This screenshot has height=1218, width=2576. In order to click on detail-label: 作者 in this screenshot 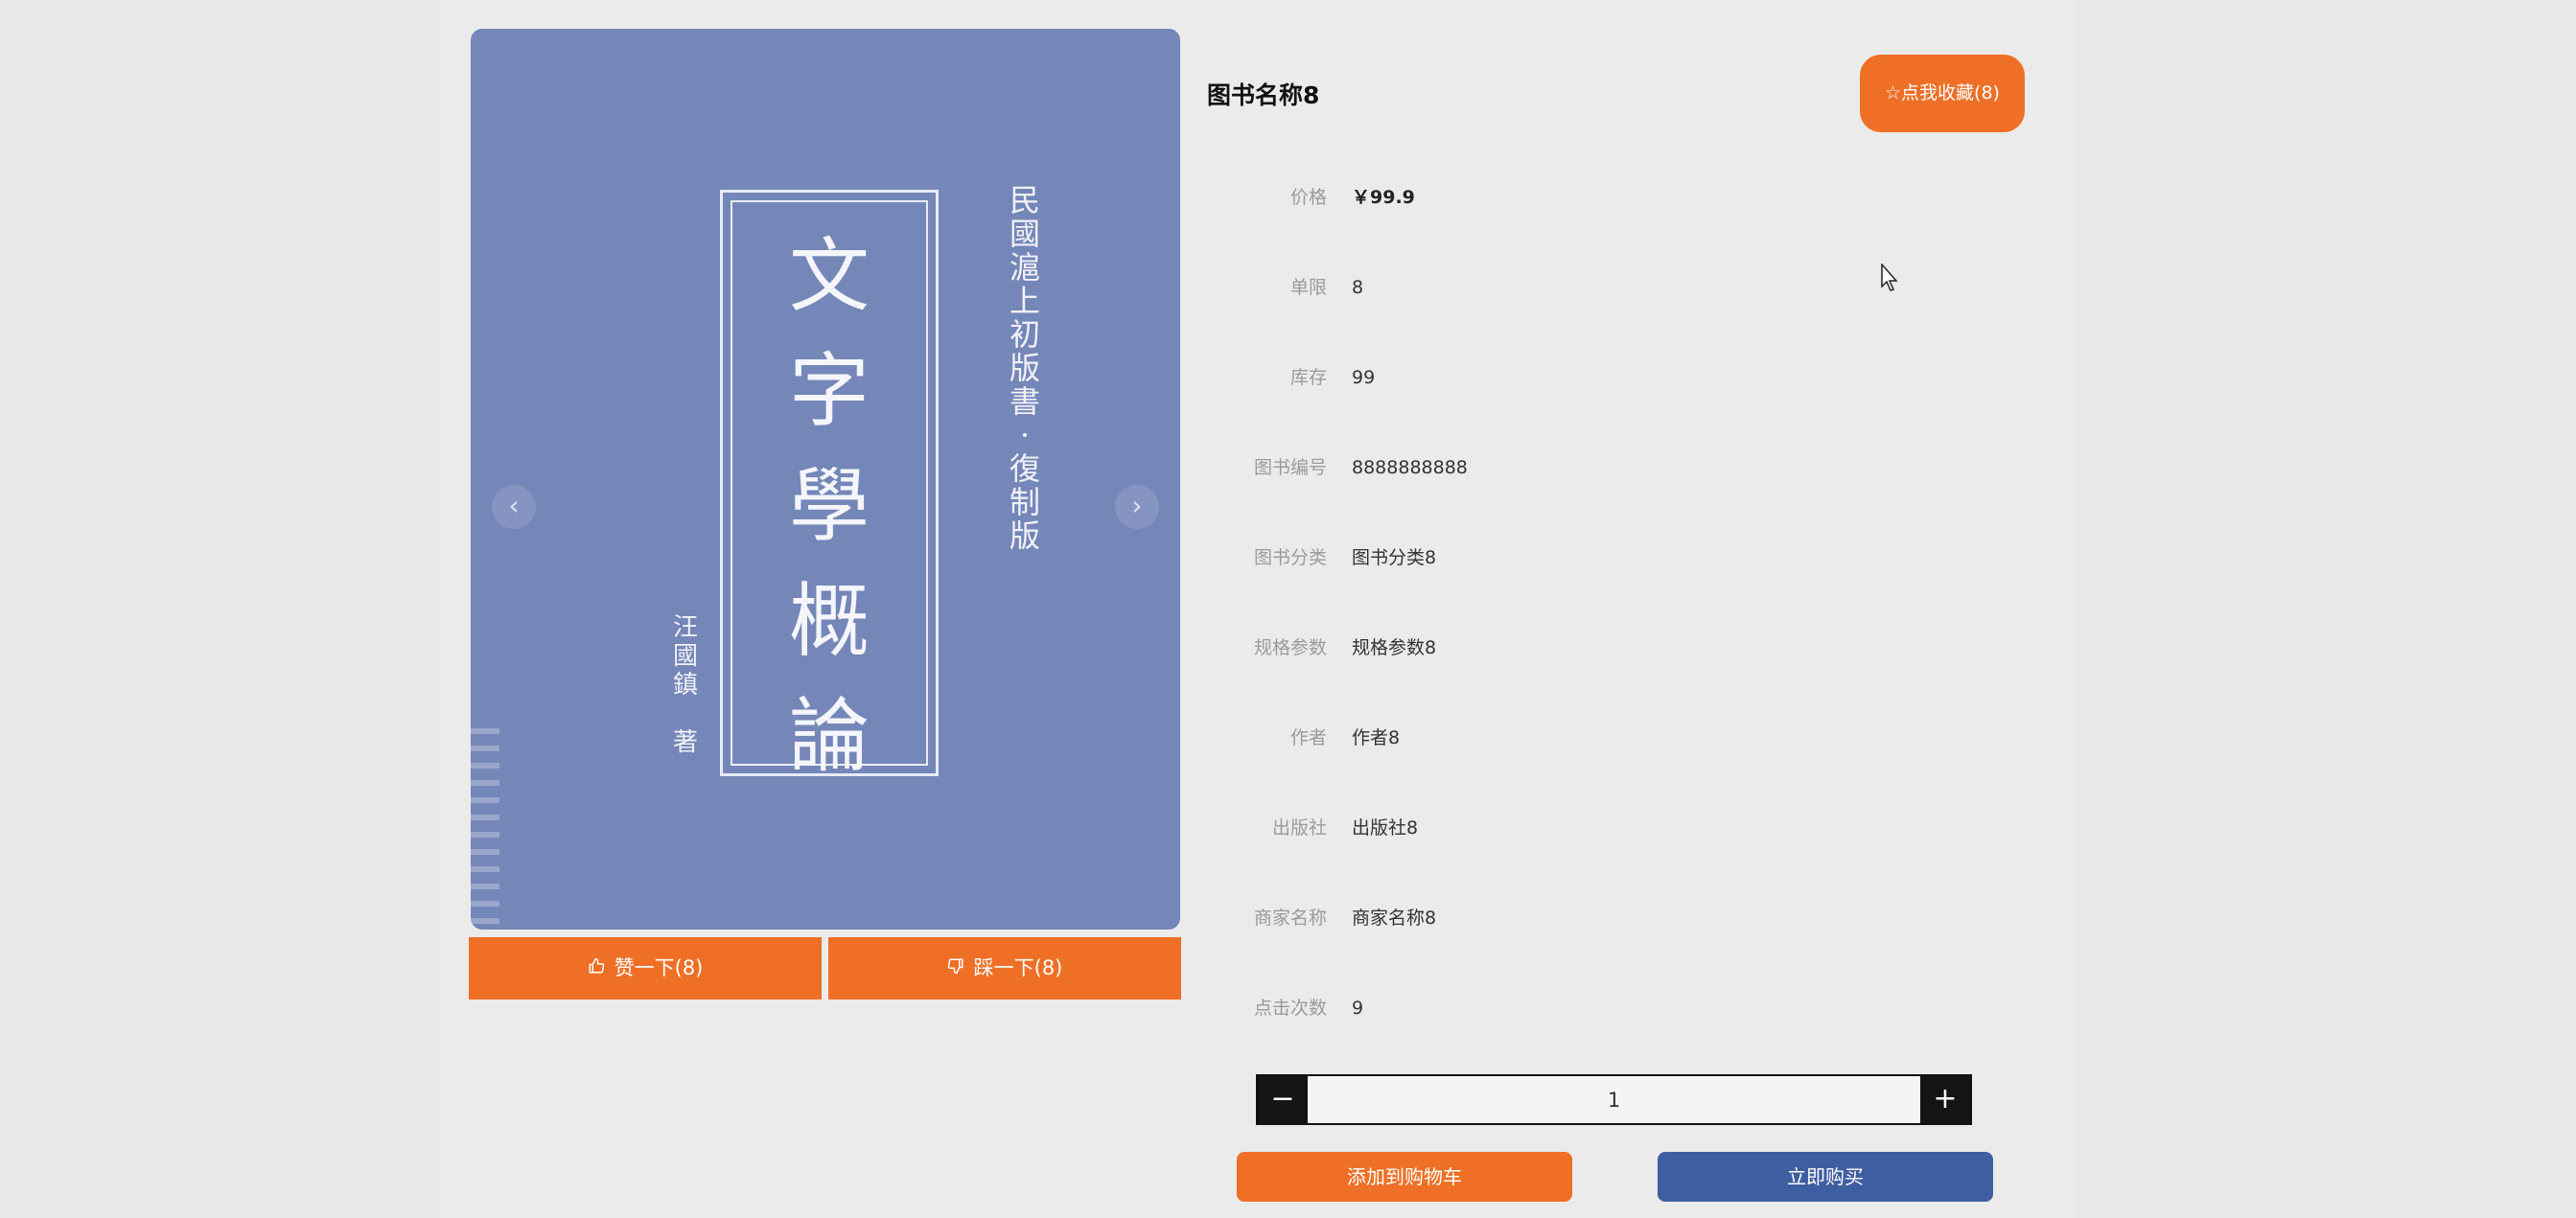, I will do `click(1308, 737)`.